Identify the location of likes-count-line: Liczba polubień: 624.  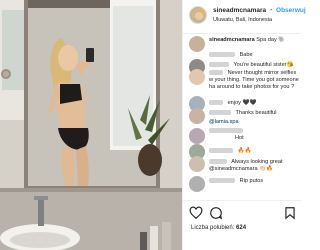
(218, 228).